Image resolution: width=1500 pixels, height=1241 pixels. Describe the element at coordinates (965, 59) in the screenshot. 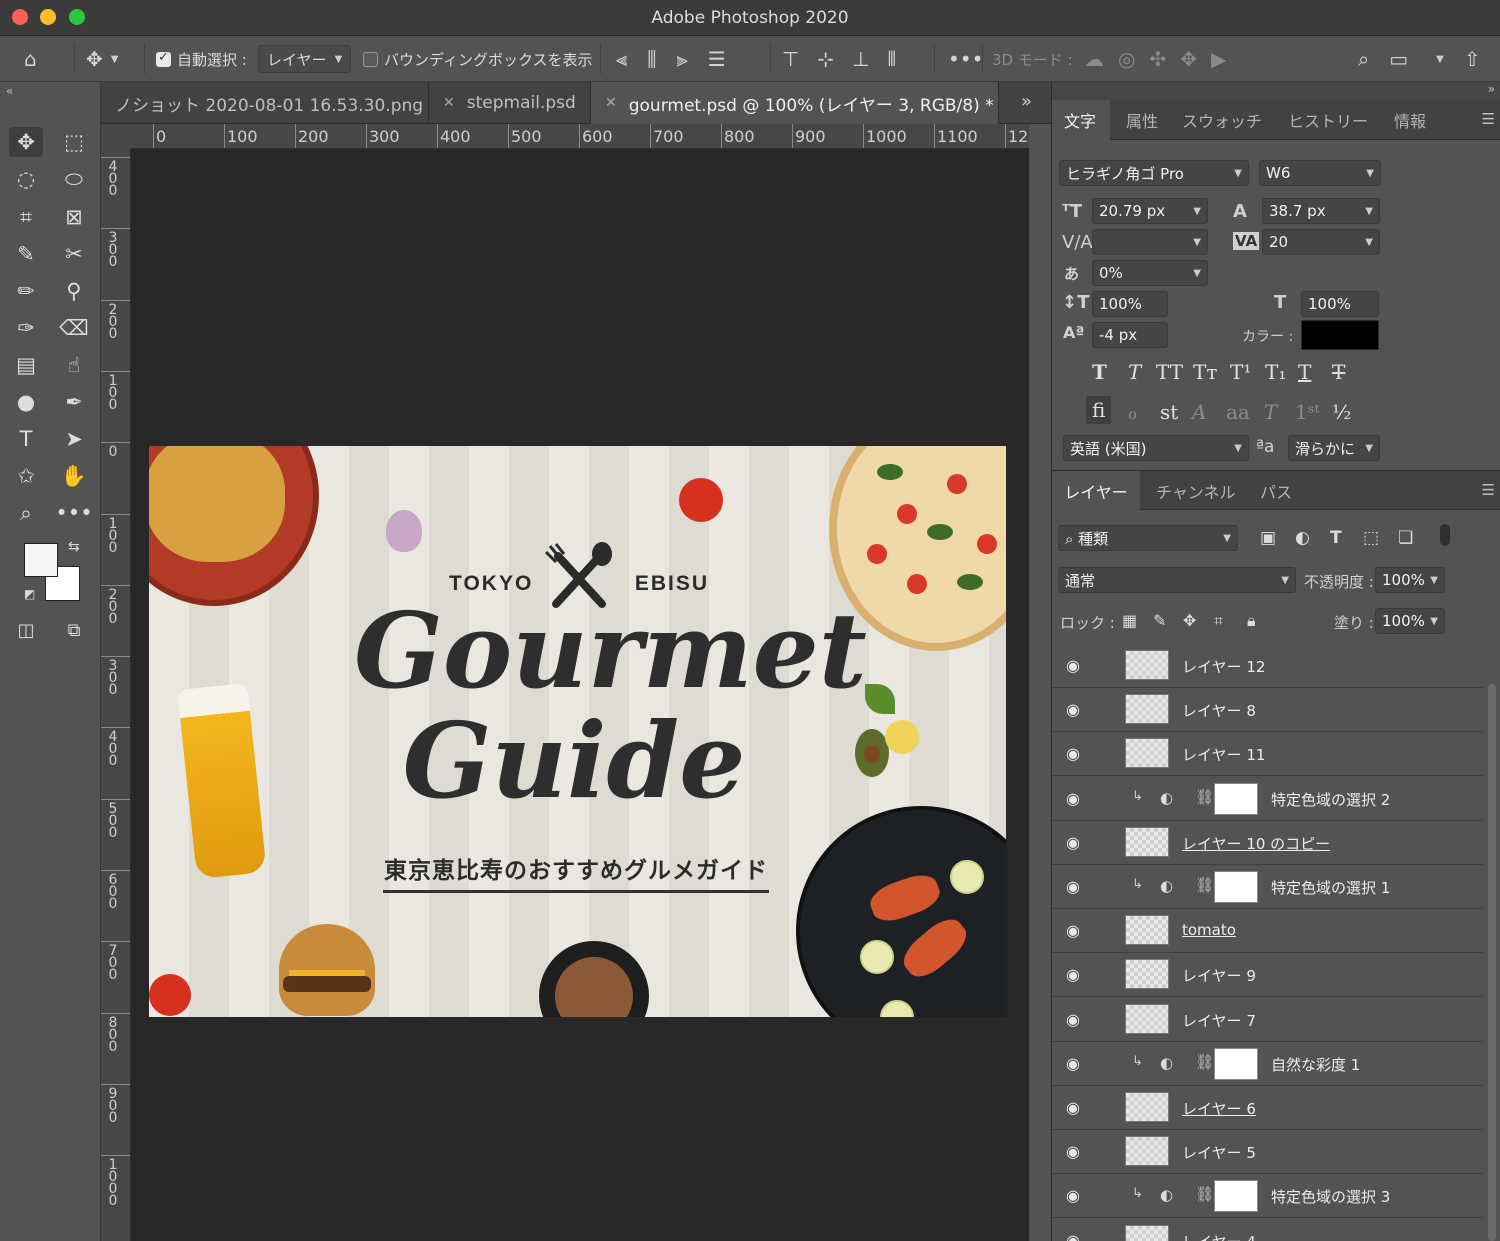

I see `more-options-icon: •••` at that location.